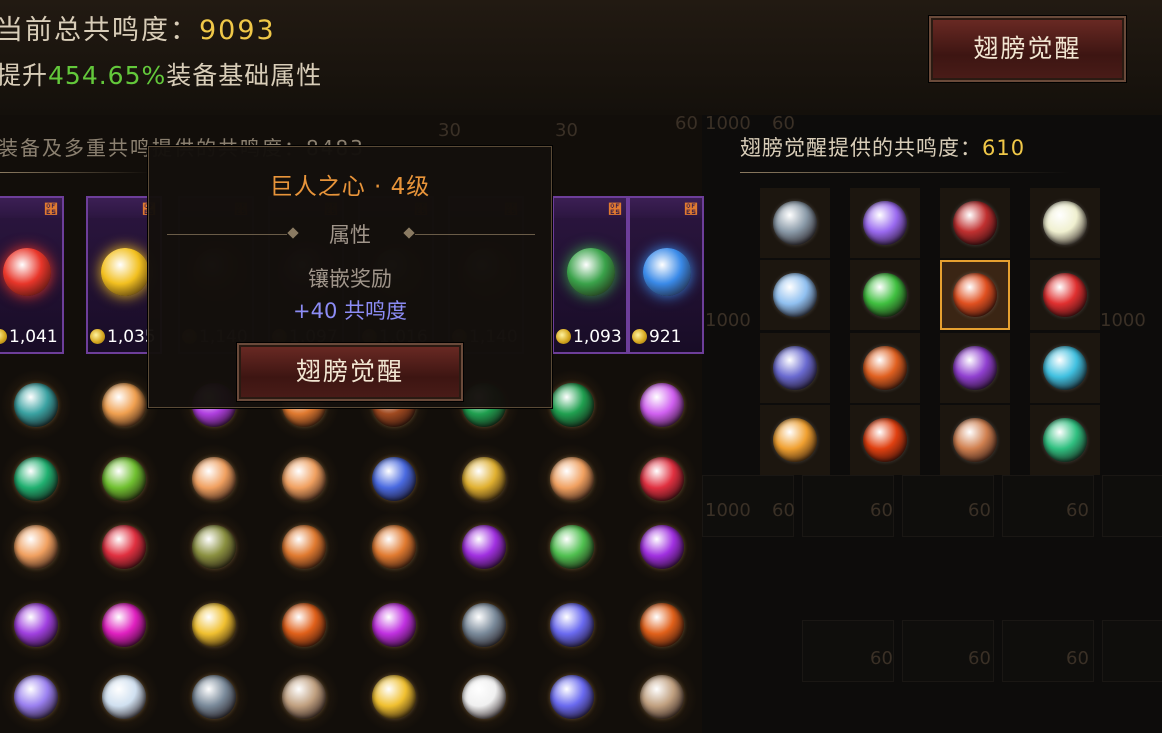  Describe the element at coordinates (97, 336) in the screenshot. I see `coin-icon` at that location.